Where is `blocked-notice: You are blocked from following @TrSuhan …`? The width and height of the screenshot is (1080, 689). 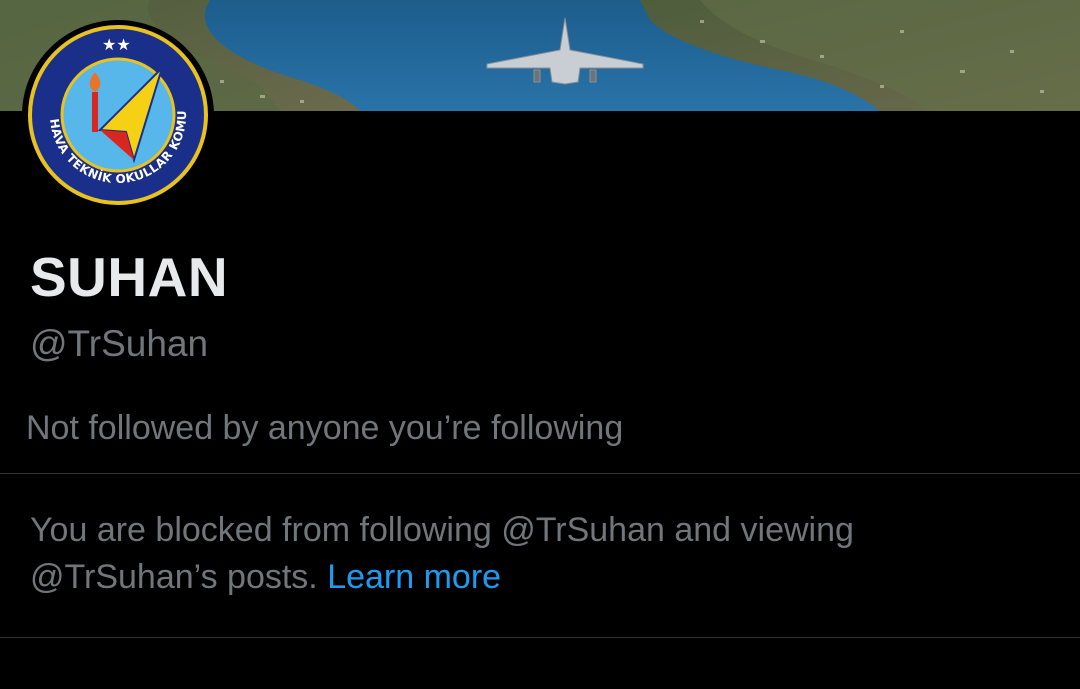
blocked-notice: You are blocked from following @TrSuhan … is located at coordinates (540, 554).